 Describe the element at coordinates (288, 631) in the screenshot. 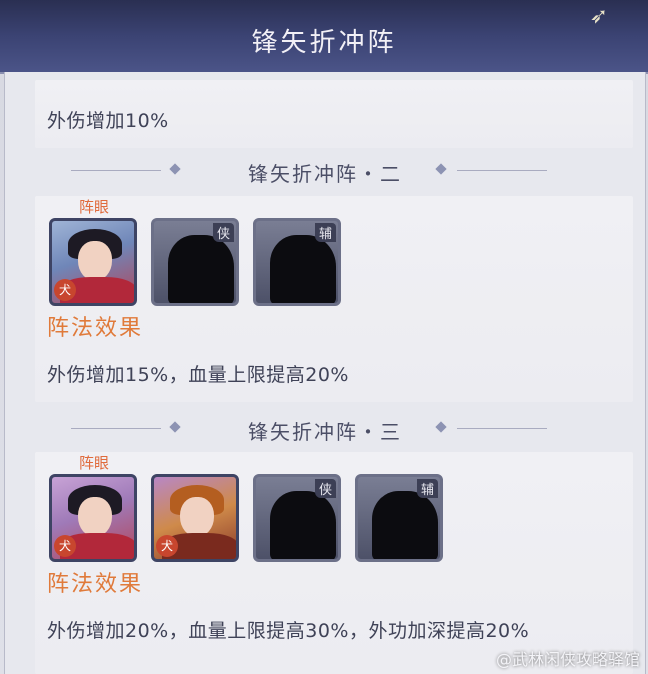

I see `section-3-effect: 外伤增加20%，血量上限提高30%，外功加深提高20%` at that location.